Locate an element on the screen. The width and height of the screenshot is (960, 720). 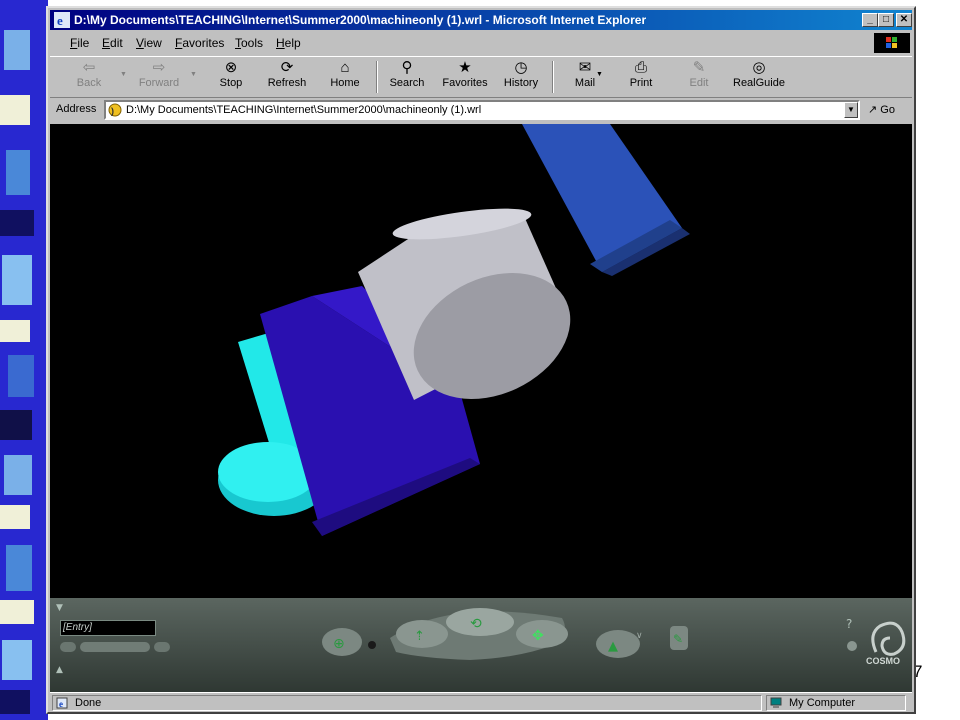
status-panel: e Done is located at coordinates (407, 703).